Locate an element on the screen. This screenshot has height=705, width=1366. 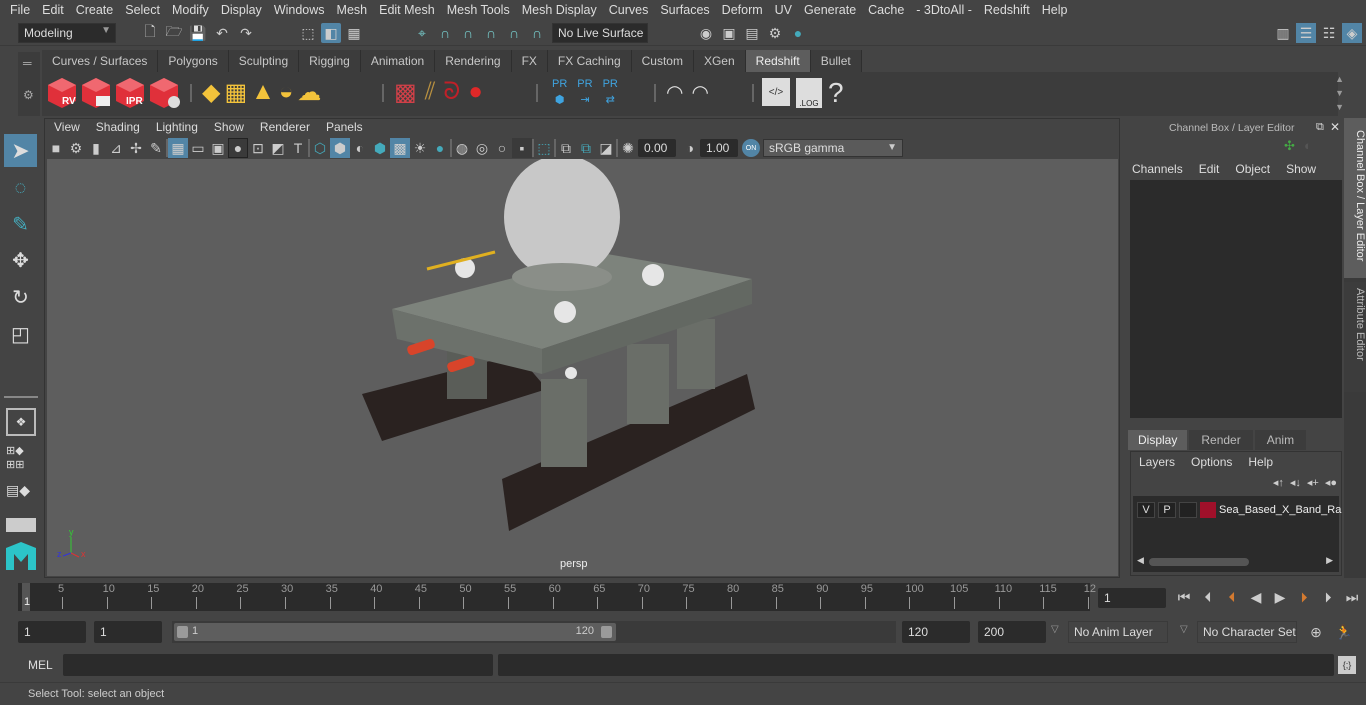
snap-grid-icon: ⌖ is located at coordinates (422, 33).